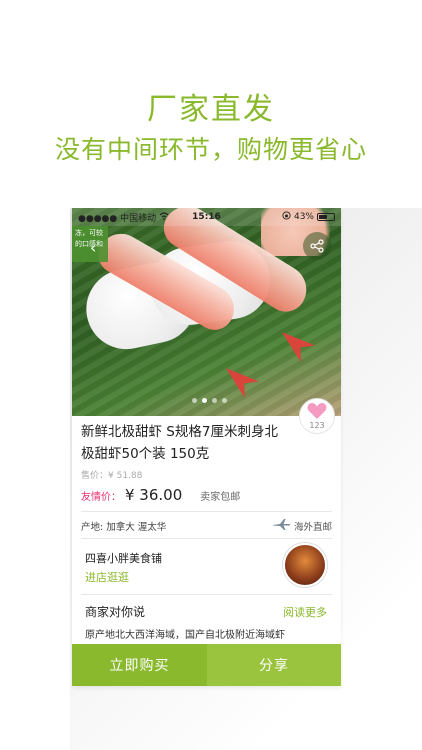 The width and height of the screenshot is (422, 750). What do you see at coordinates (317, 411) in the screenshot?
I see `heart-icon` at bounding box center [317, 411].